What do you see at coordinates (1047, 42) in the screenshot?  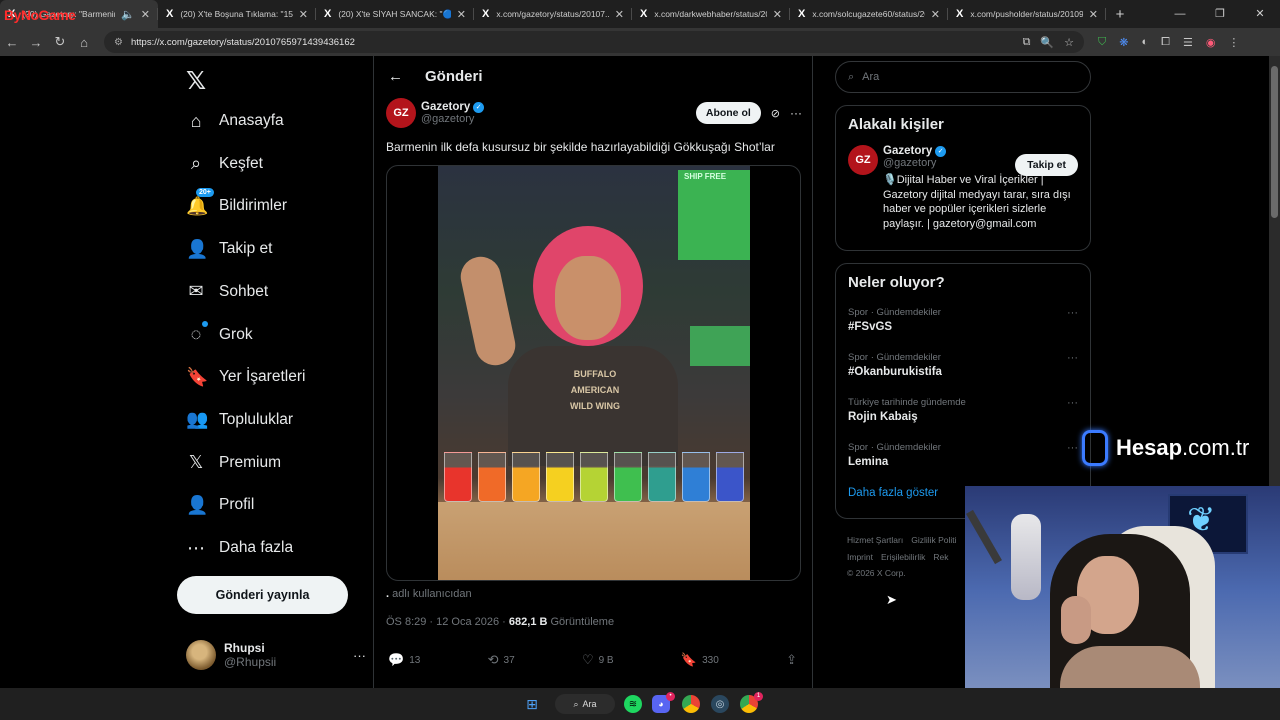 I see `zoom-icon: 🔍` at bounding box center [1047, 42].